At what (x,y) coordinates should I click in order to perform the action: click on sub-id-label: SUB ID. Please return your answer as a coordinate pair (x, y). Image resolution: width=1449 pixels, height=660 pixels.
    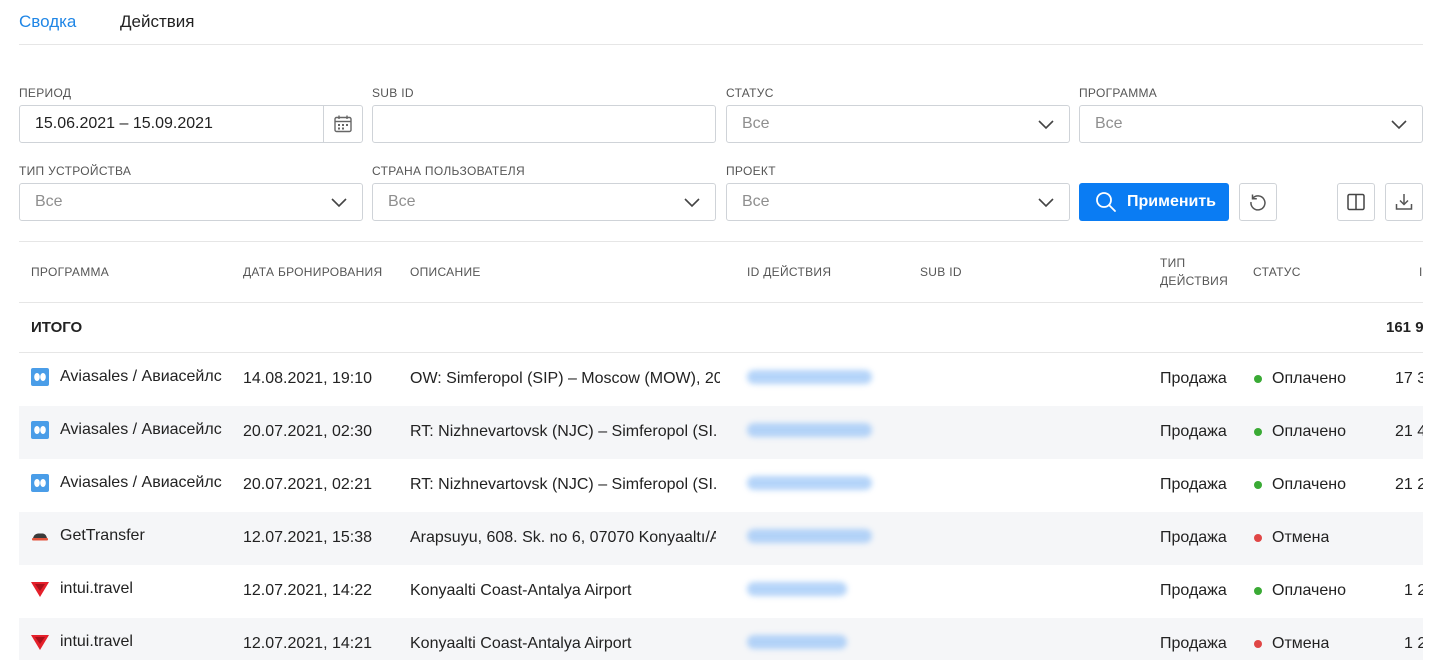
    Looking at the image, I should click on (393, 93).